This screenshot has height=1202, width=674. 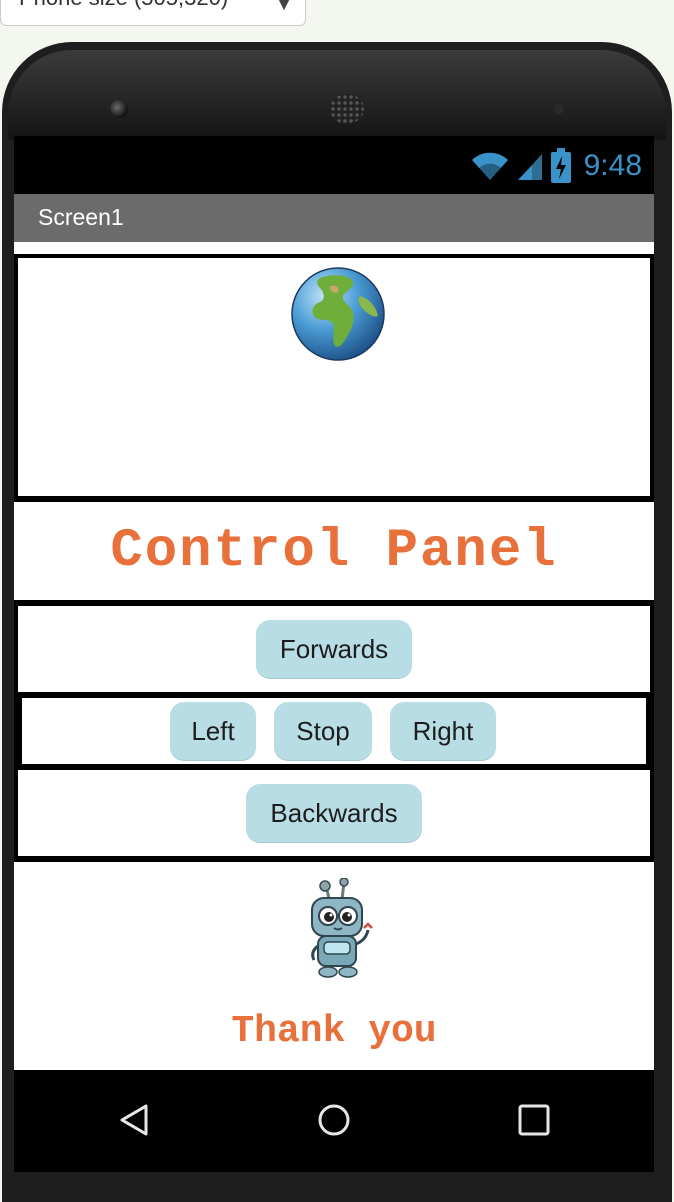 I want to click on direction-button-row: Left Stop Right, so click(x=334, y=731).